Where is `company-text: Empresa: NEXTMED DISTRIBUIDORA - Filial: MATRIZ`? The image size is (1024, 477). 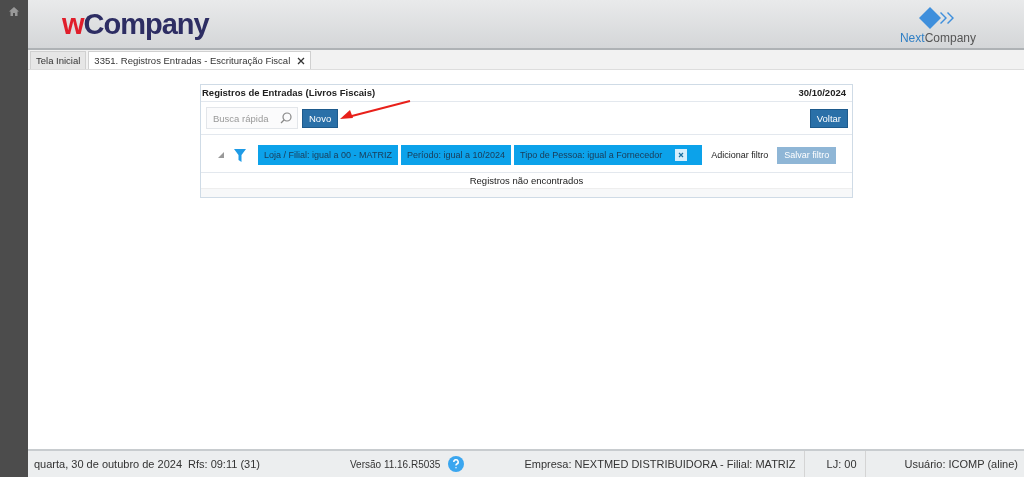
company-text: Empresa: NEXTMED DISTRIBUIDORA - Filial: MATRIZ is located at coordinates (660, 464).